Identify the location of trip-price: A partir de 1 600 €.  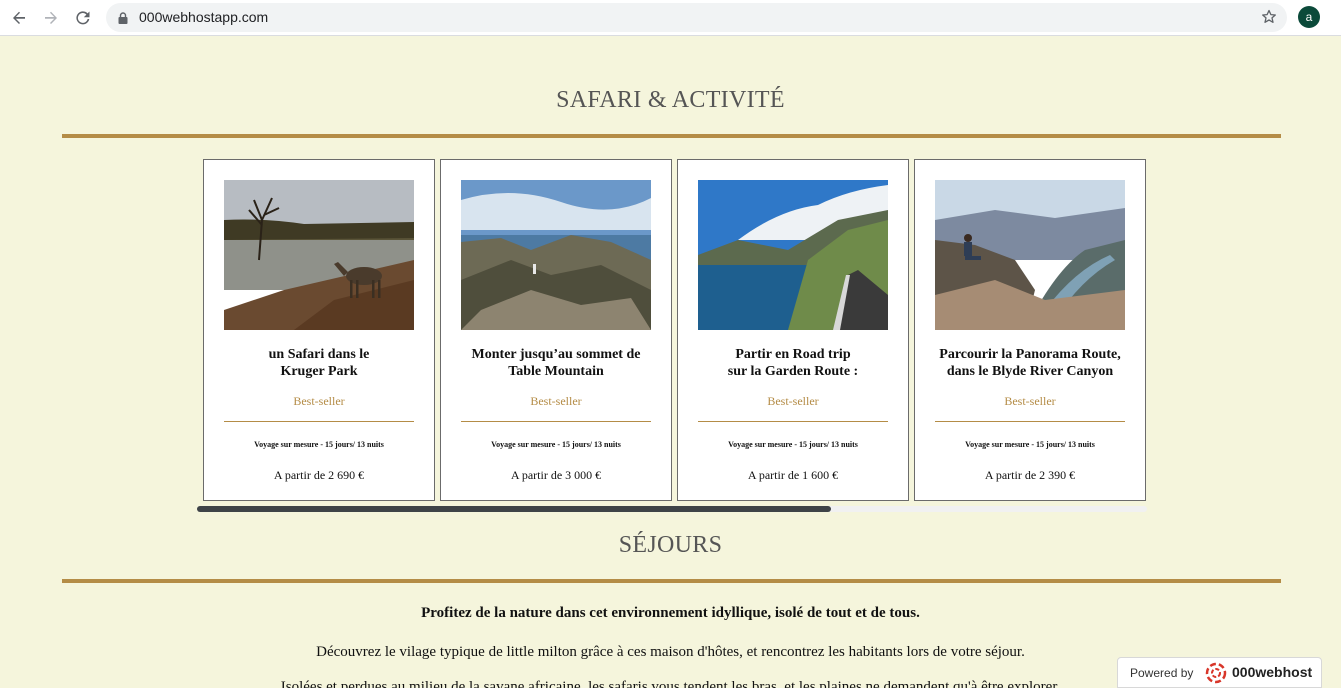
(793, 475).